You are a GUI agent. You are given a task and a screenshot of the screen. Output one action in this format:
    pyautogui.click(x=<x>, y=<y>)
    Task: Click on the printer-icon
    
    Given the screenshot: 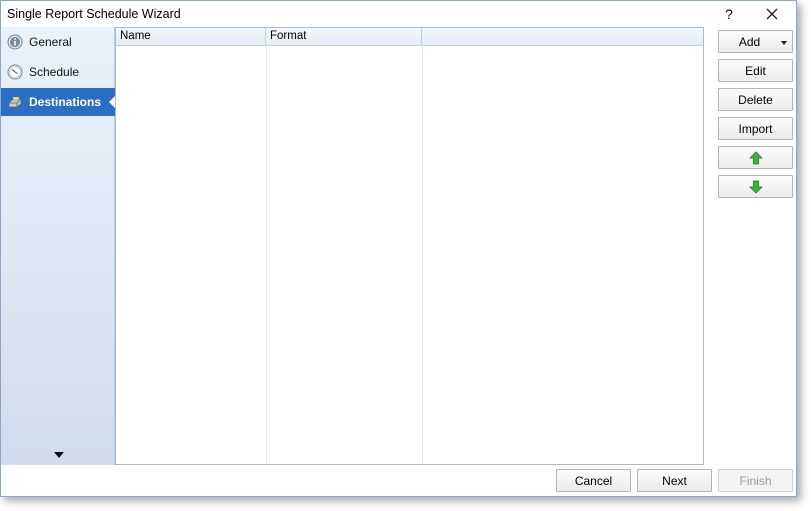 What is the action you would take?
    pyautogui.click(x=15, y=102)
    